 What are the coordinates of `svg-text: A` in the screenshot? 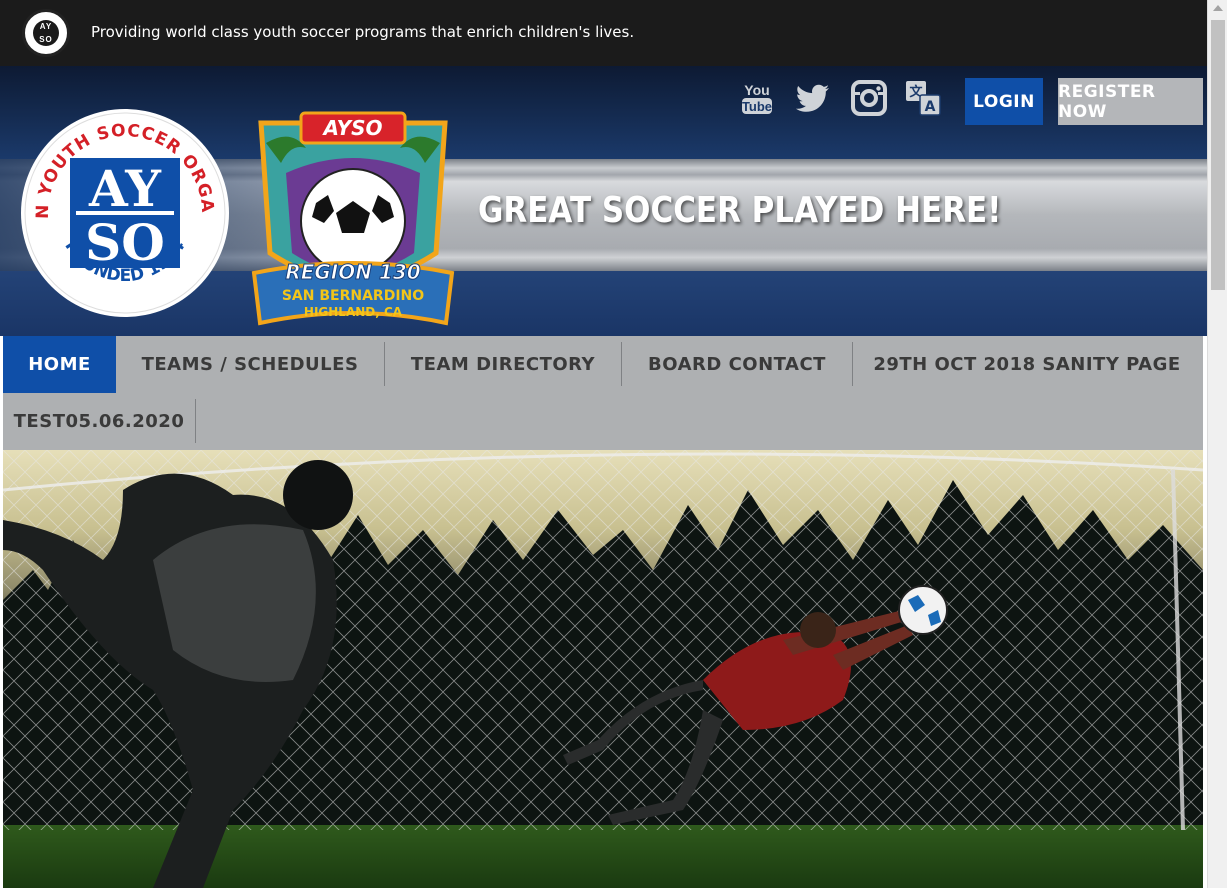 It's located at (930, 107).